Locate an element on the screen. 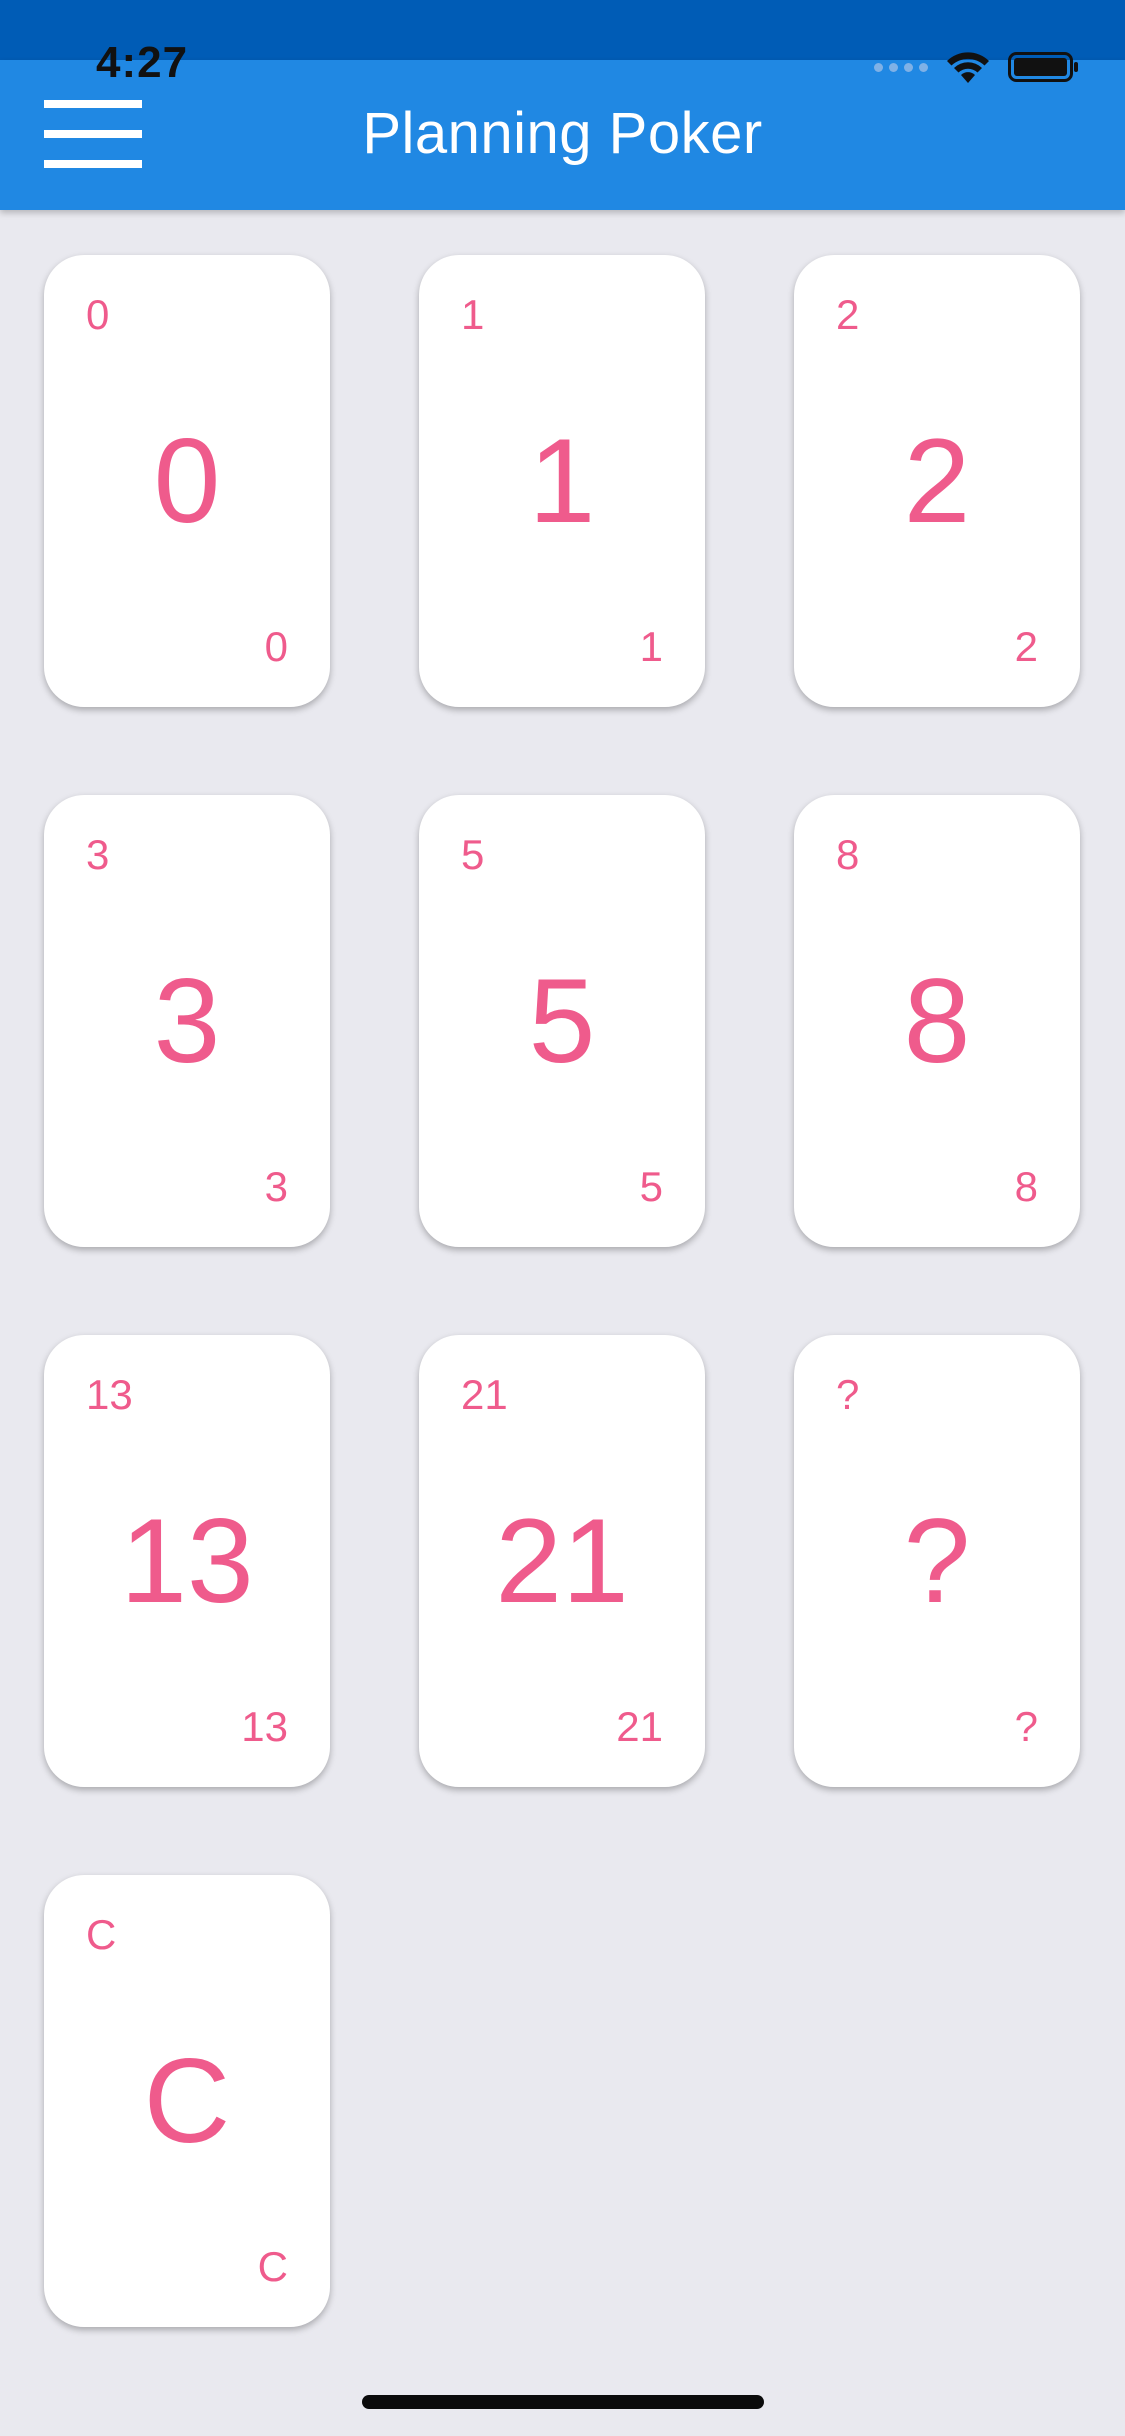 This screenshot has height=2436, width=1125. poker-card-question: ? ? ? is located at coordinates (937, 1561).